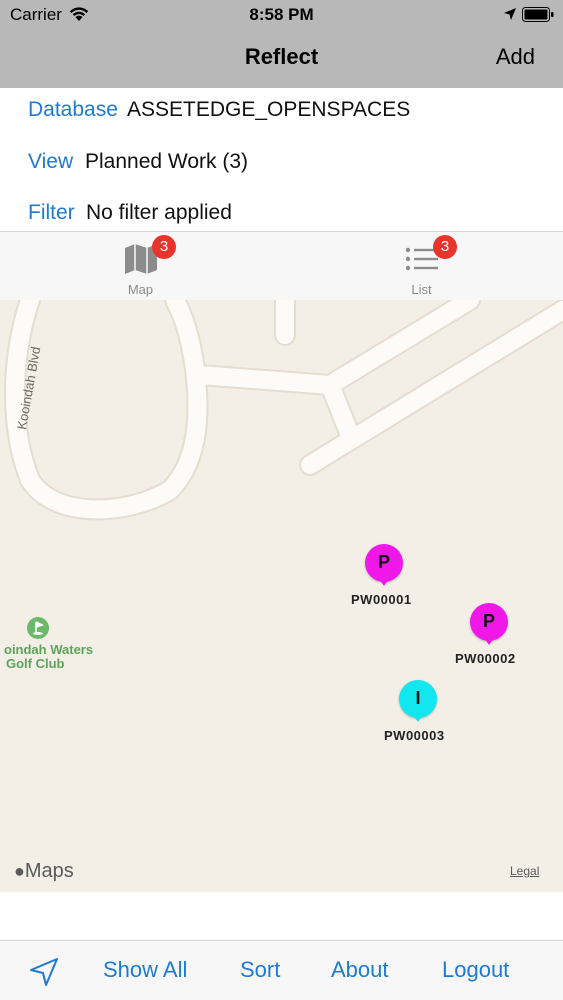 The height and width of the screenshot is (1000, 563). I want to click on battery-icon, so click(538, 14).